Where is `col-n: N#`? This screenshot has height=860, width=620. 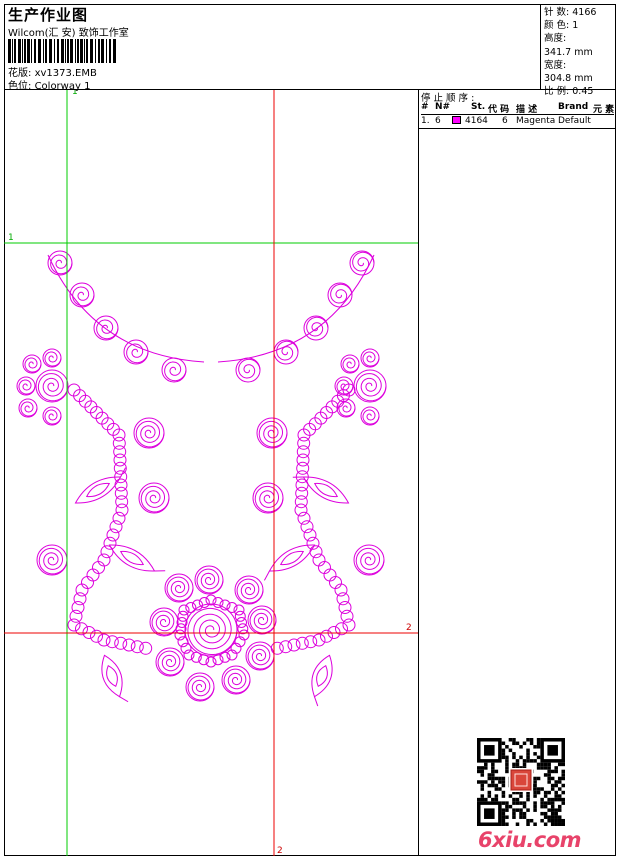 col-n: N# is located at coordinates (443, 107).